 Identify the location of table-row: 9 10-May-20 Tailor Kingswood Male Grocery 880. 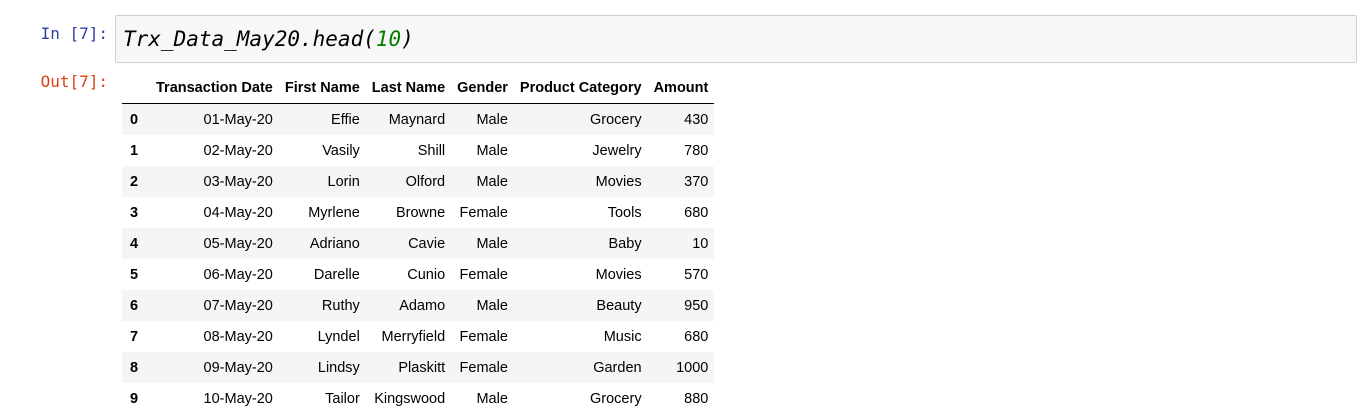
(418, 398).